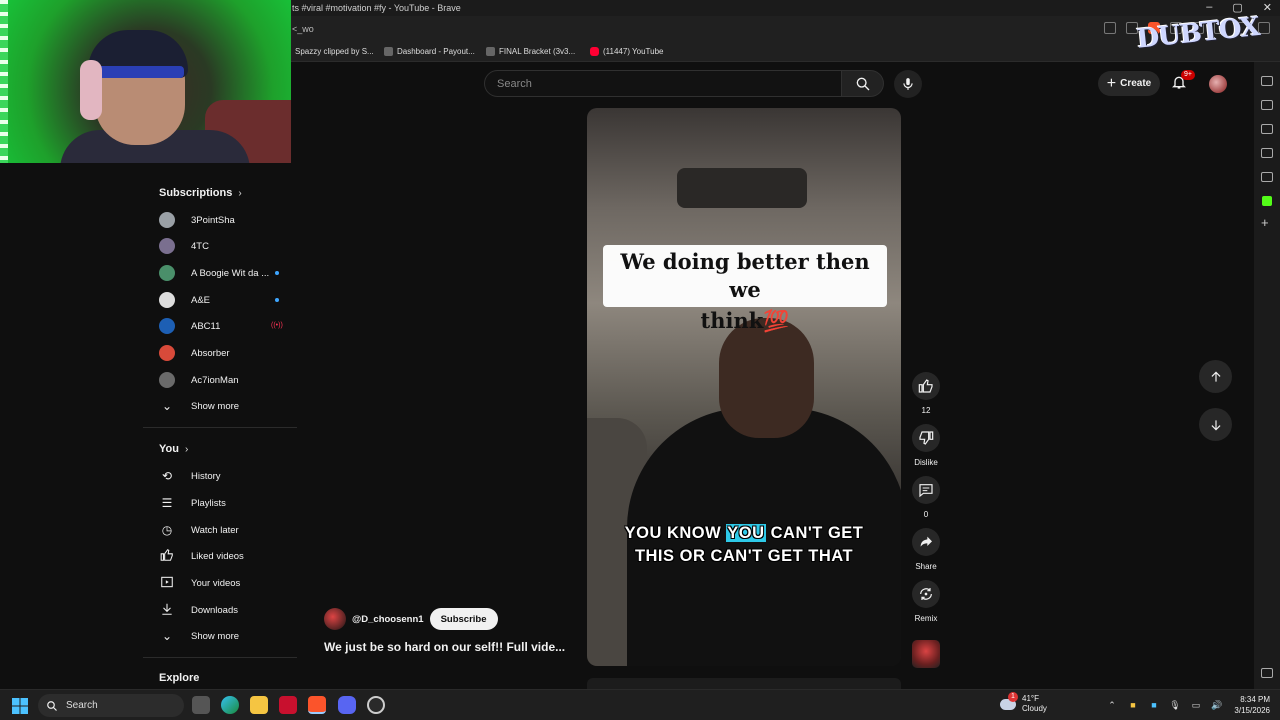 The image size is (1280, 720). What do you see at coordinates (926, 654) in the screenshot?
I see `sound-thumbnail` at bounding box center [926, 654].